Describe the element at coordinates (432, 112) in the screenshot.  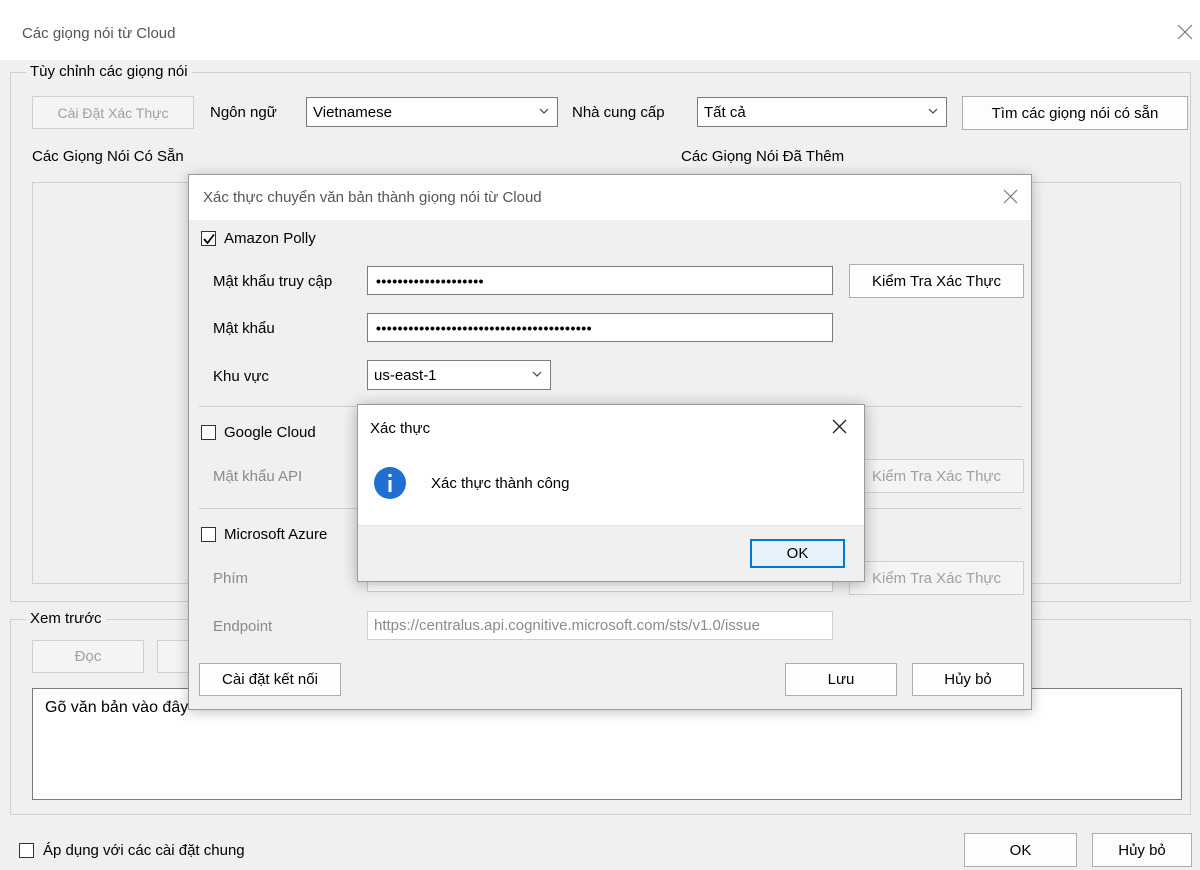
I see `language-select: Vietnamese` at that location.